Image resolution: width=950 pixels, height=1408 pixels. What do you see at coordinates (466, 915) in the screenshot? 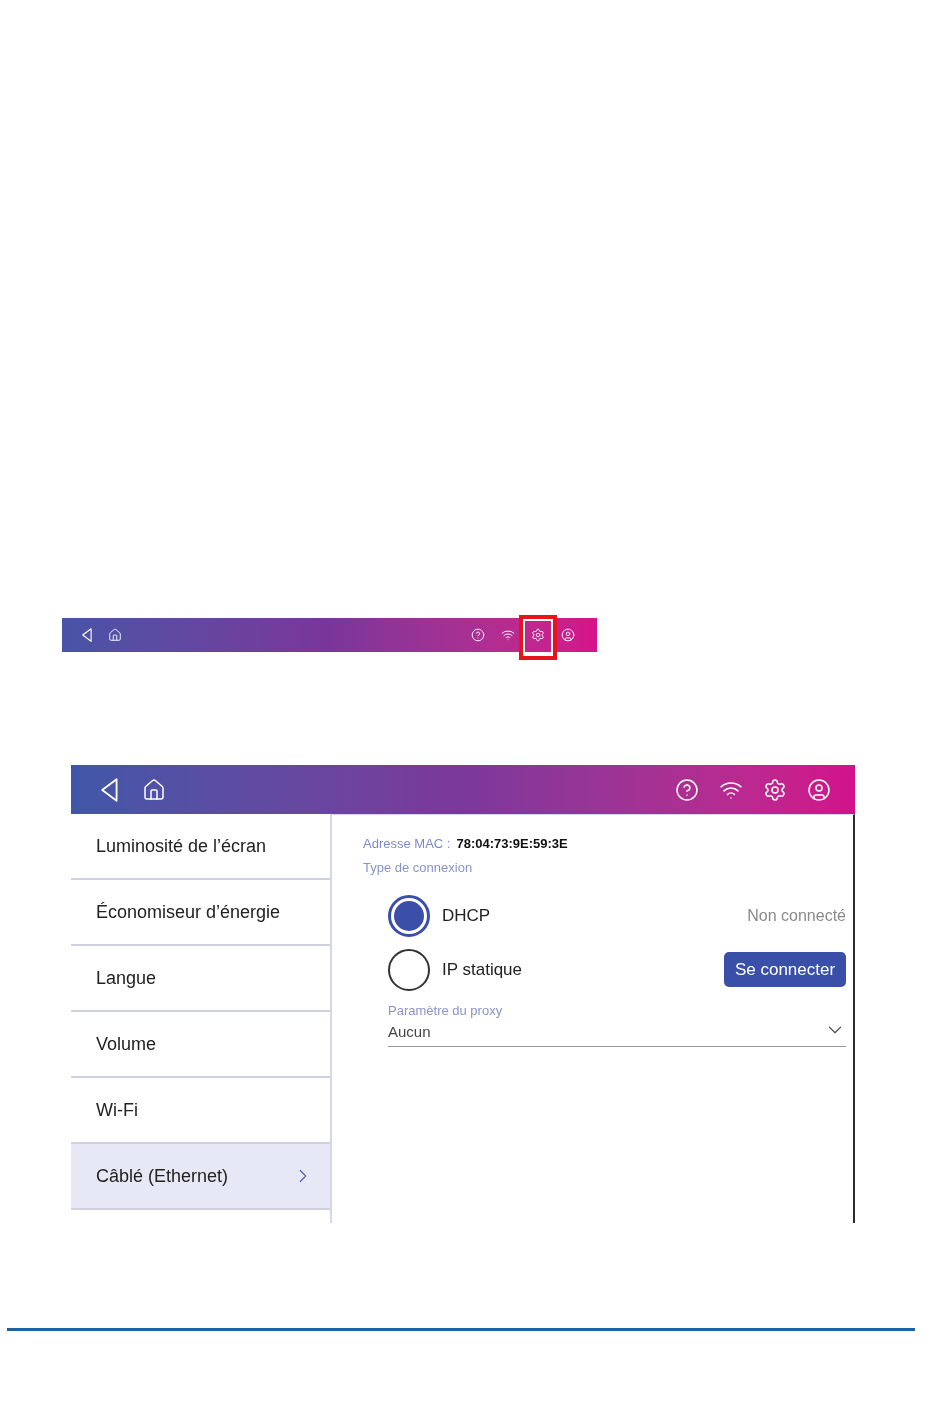
I see `radio-label: DHCP` at bounding box center [466, 915].